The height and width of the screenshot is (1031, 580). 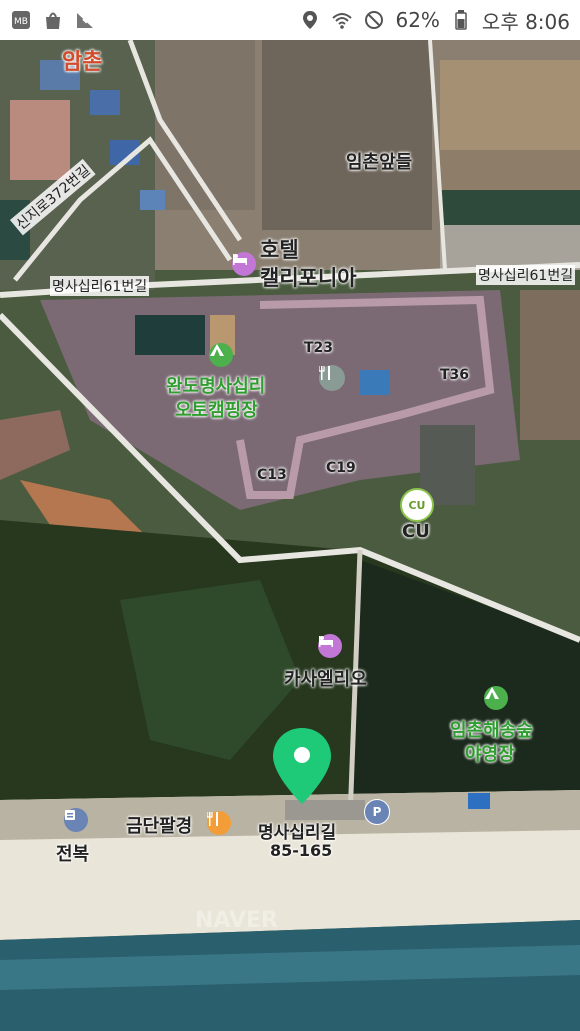 I want to click on status-right: 62% 오후 8:06, so click(x=434, y=20).